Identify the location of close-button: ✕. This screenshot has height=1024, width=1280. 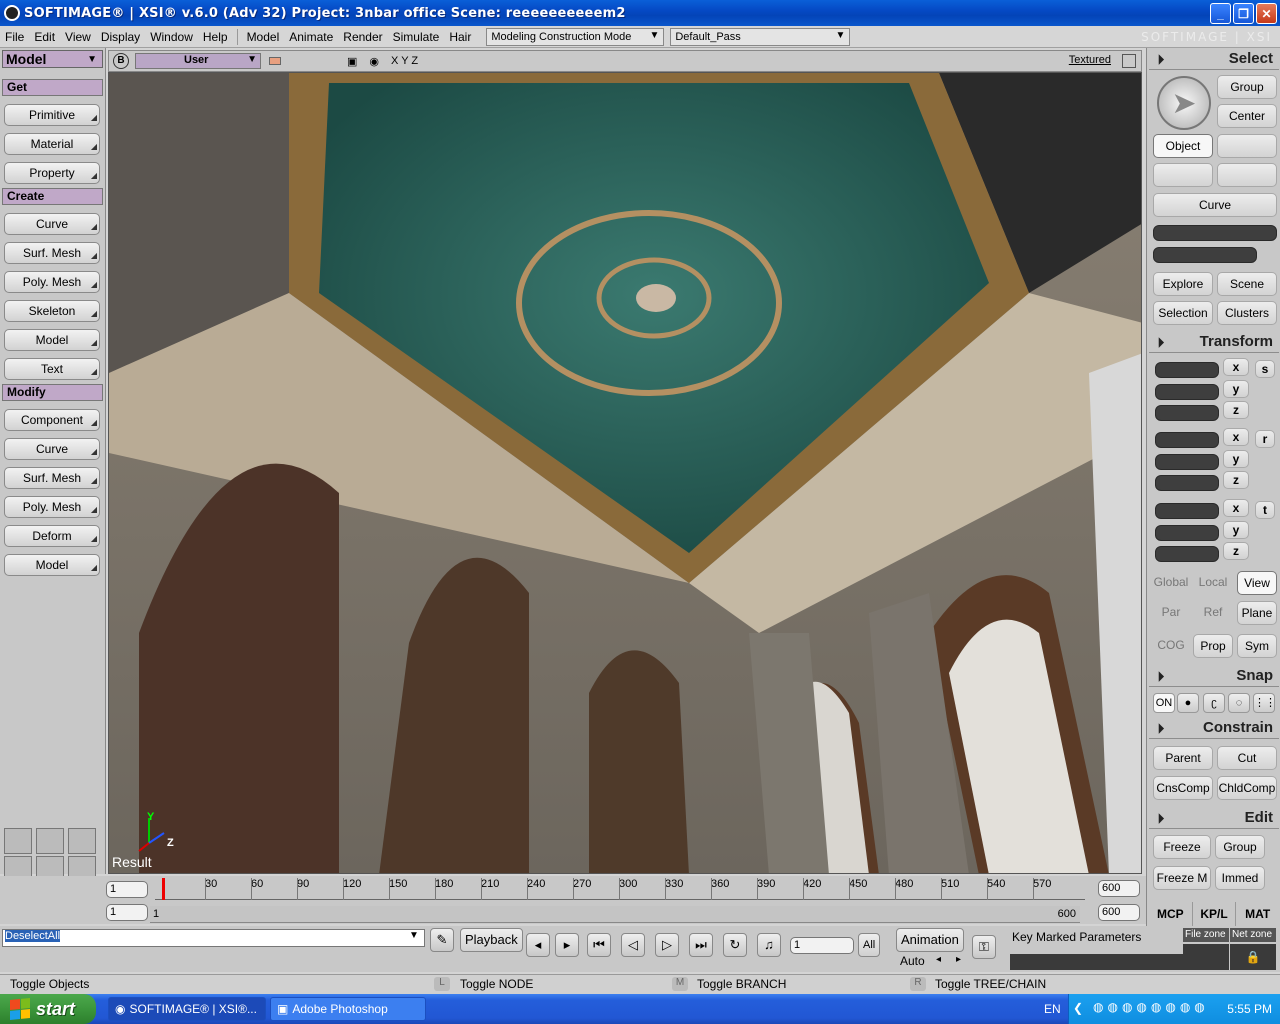
(1266, 13).